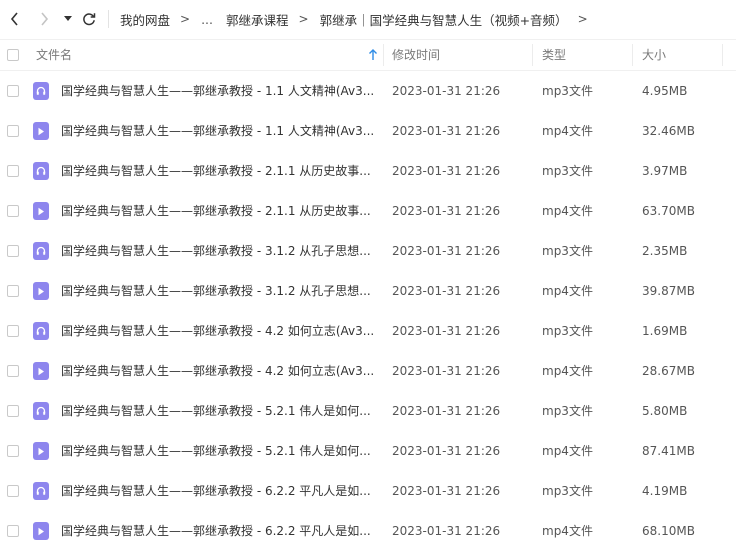 The image size is (736, 551). What do you see at coordinates (668, 371) in the screenshot?
I see `file-size: 28.67MB` at bounding box center [668, 371].